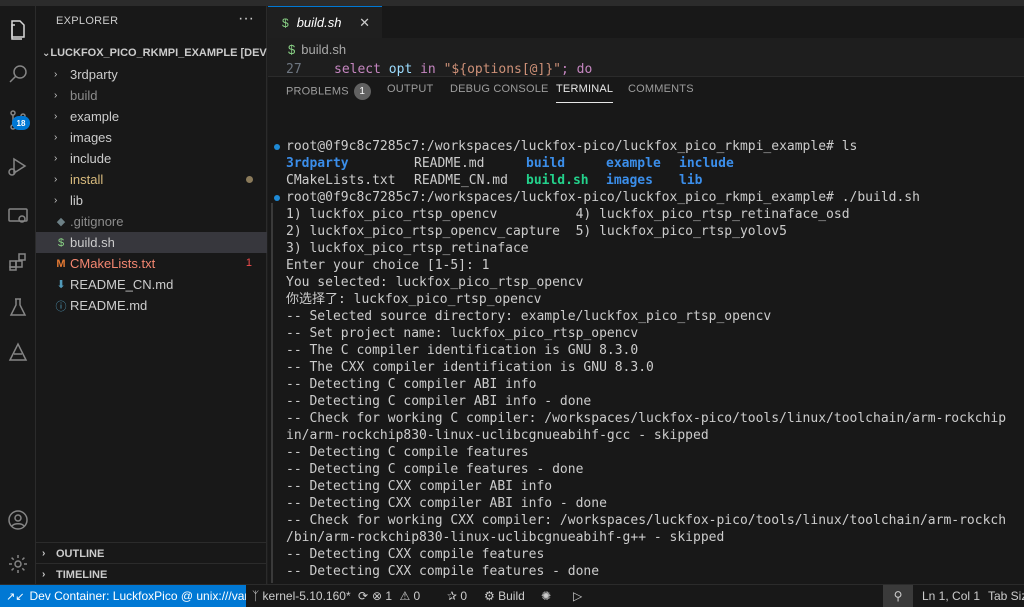 Image resolution: width=1024 pixels, height=607 pixels. What do you see at coordinates (151, 263) in the screenshot?
I see `tree-item-cmakelists: M CMakeLists.txt 1` at bounding box center [151, 263].